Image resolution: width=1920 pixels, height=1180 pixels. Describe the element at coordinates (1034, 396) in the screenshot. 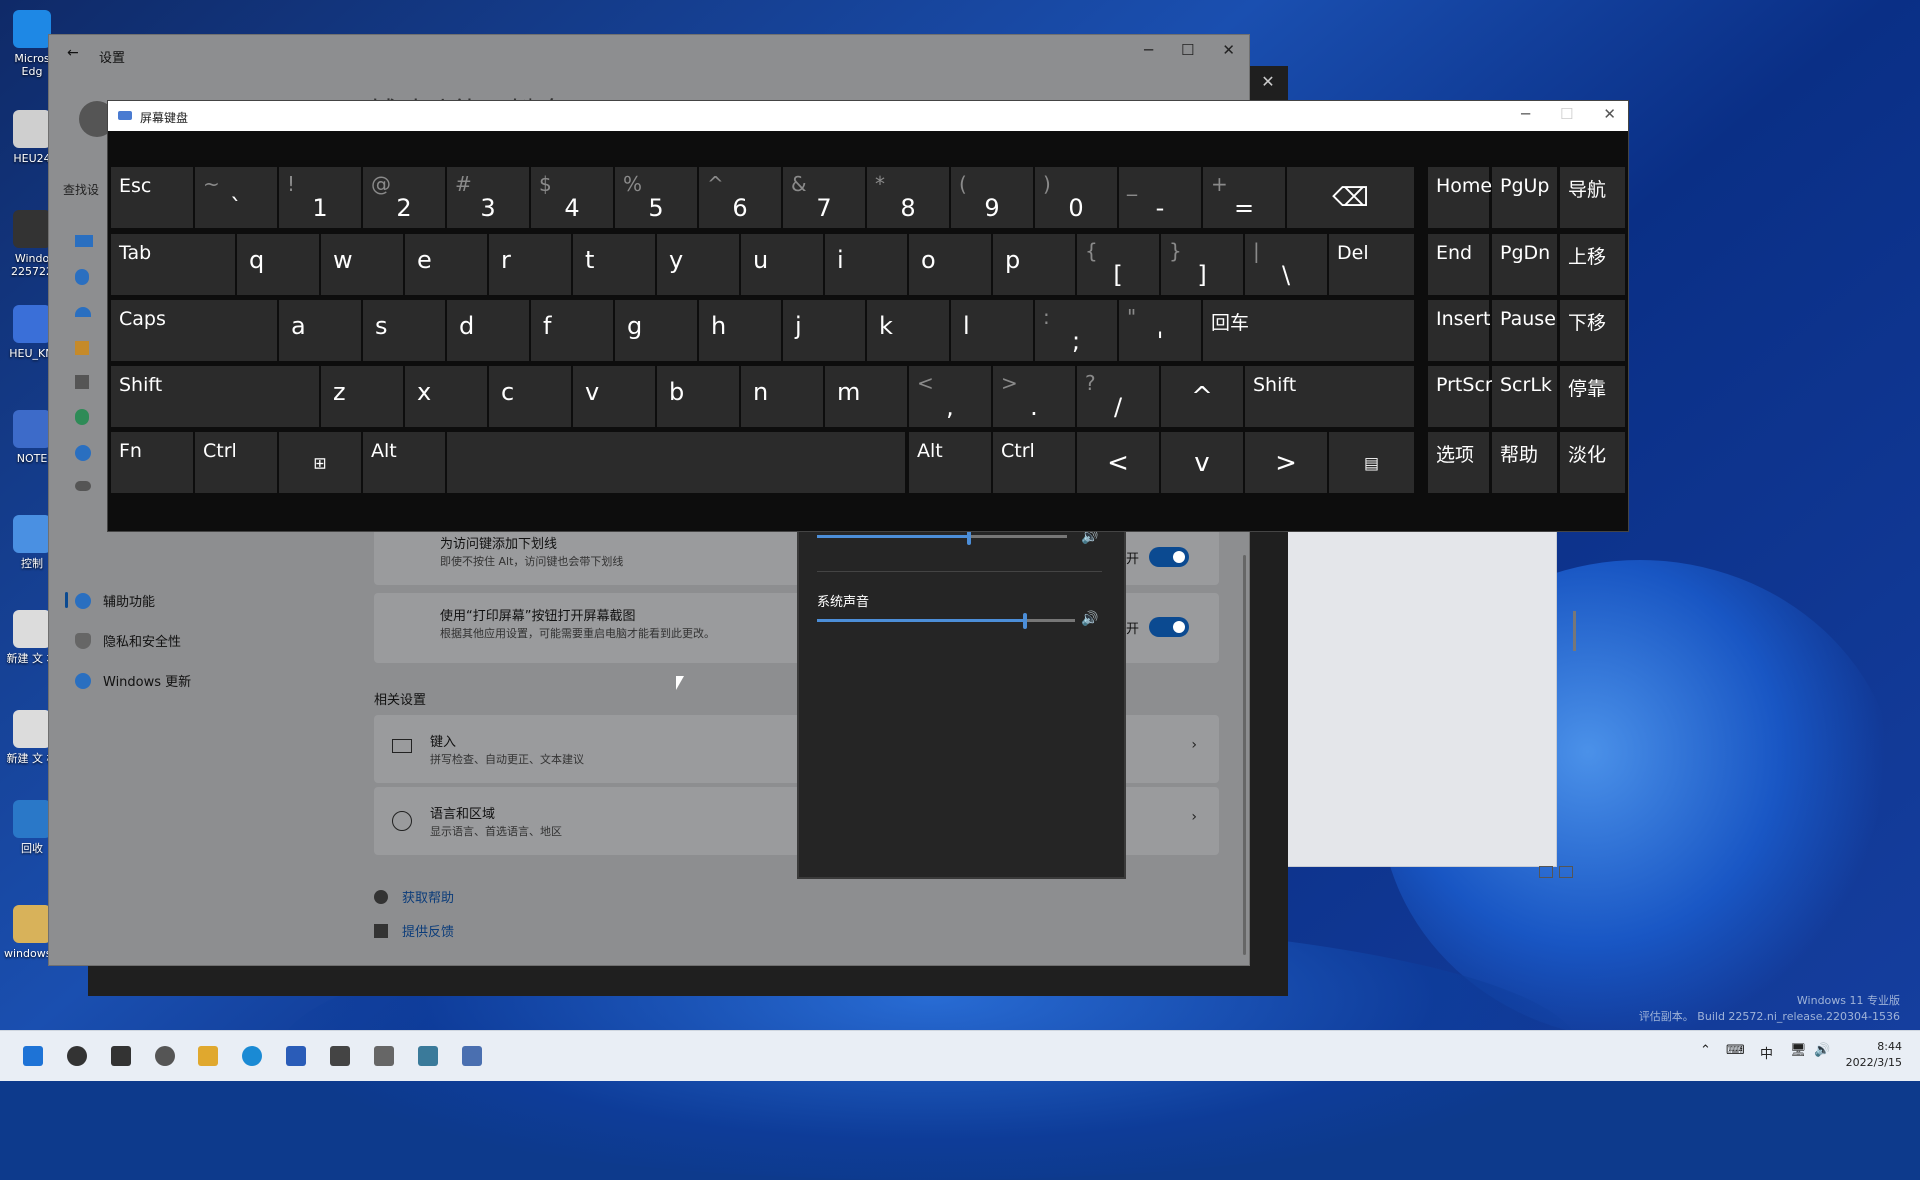

I see `key-r3k9: >.` at that location.